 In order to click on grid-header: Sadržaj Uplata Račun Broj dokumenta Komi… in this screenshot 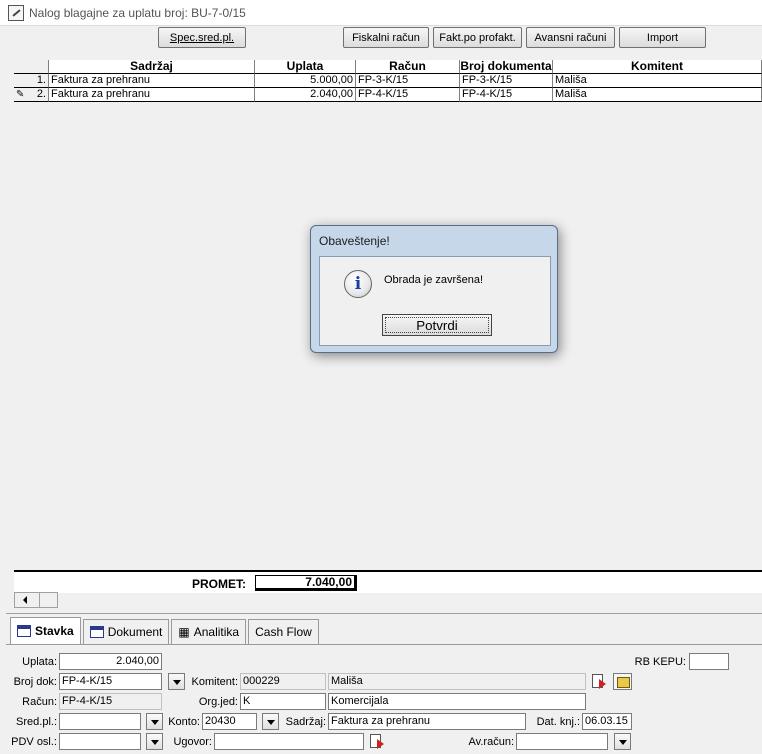, I will do `click(388, 67)`.